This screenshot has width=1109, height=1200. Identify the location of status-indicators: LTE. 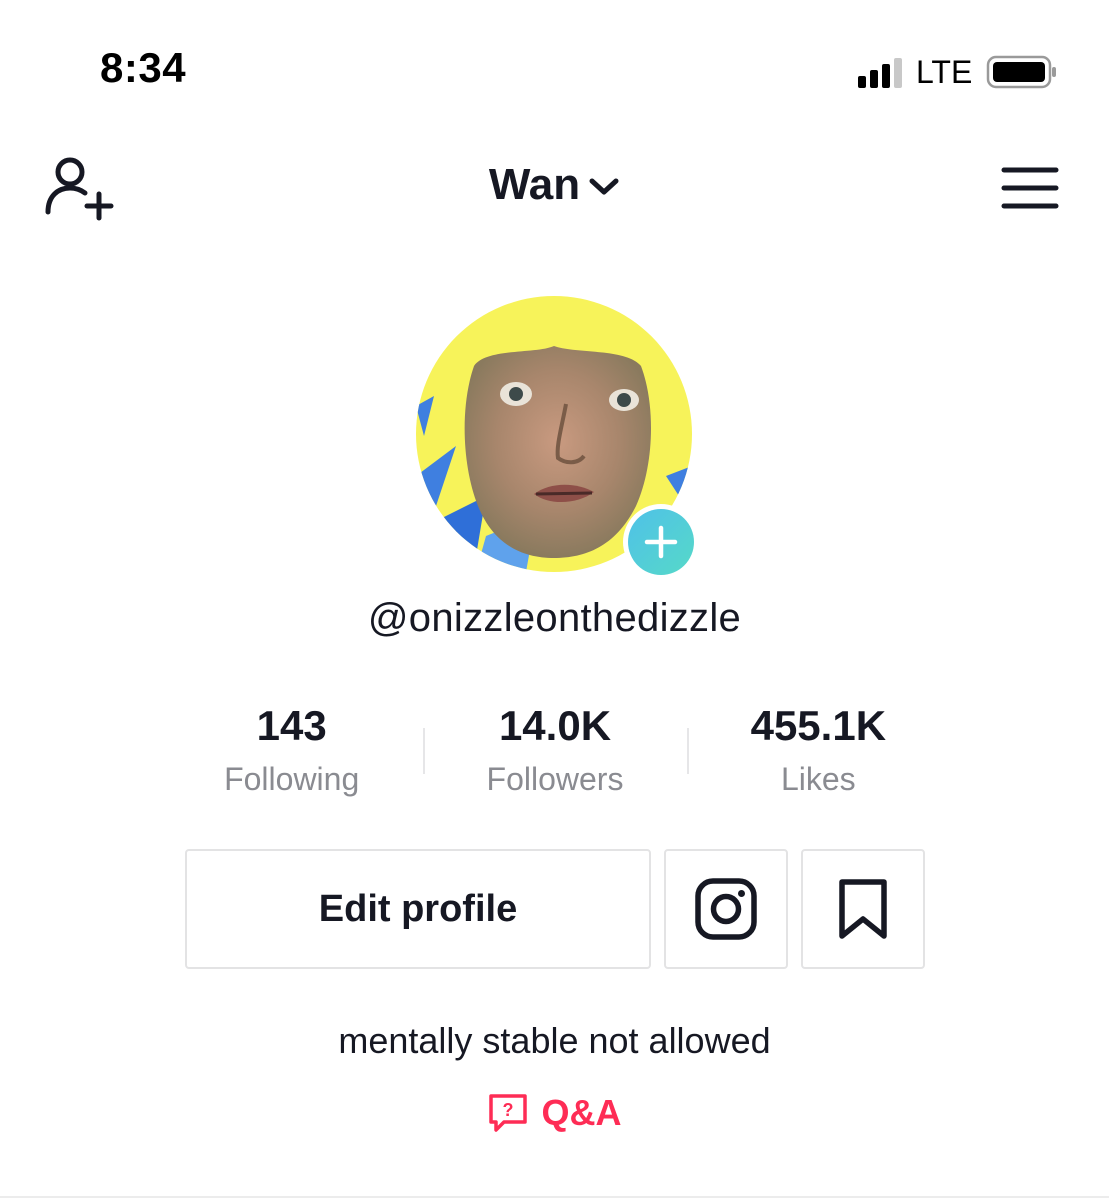
(958, 72).